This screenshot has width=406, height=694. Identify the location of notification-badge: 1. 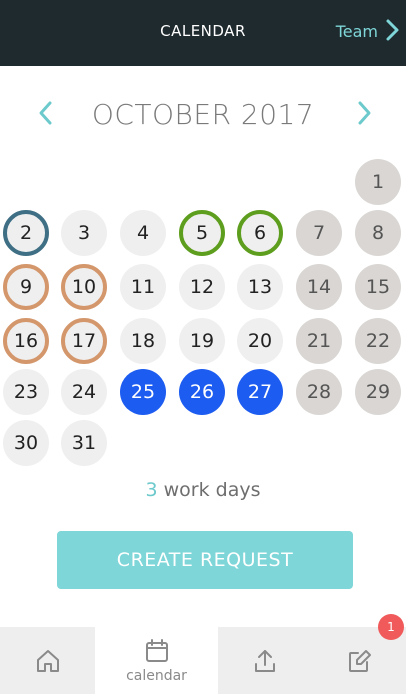
(391, 627).